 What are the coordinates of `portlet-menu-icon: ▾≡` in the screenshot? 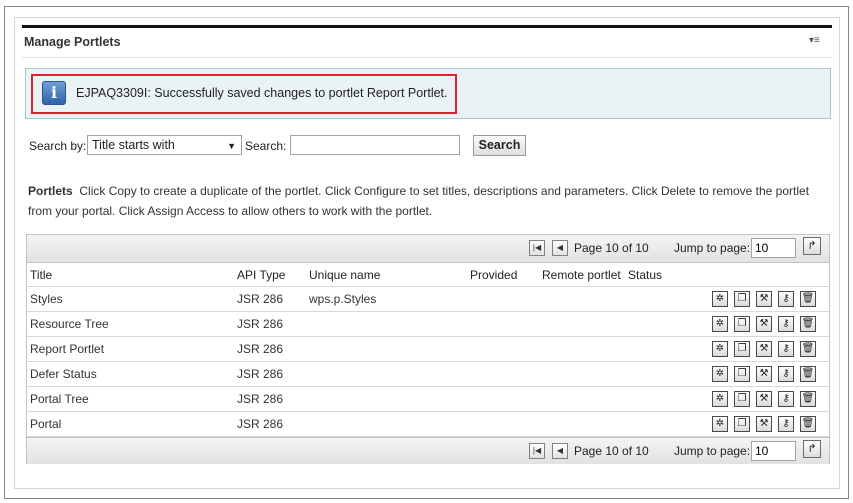 It's located at (814, 40).